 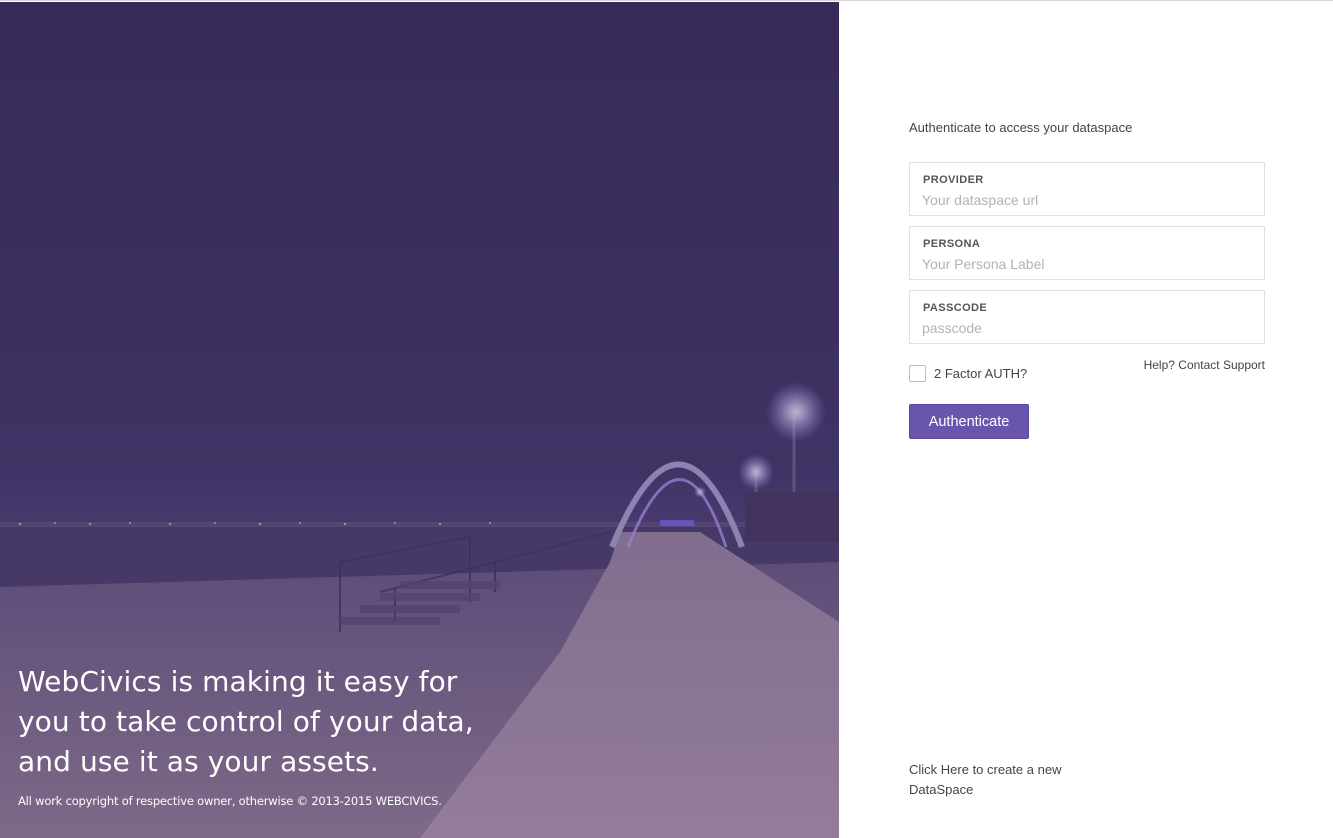 I want to click on provider-label: PROVIDER, so click(x=953, y=180).